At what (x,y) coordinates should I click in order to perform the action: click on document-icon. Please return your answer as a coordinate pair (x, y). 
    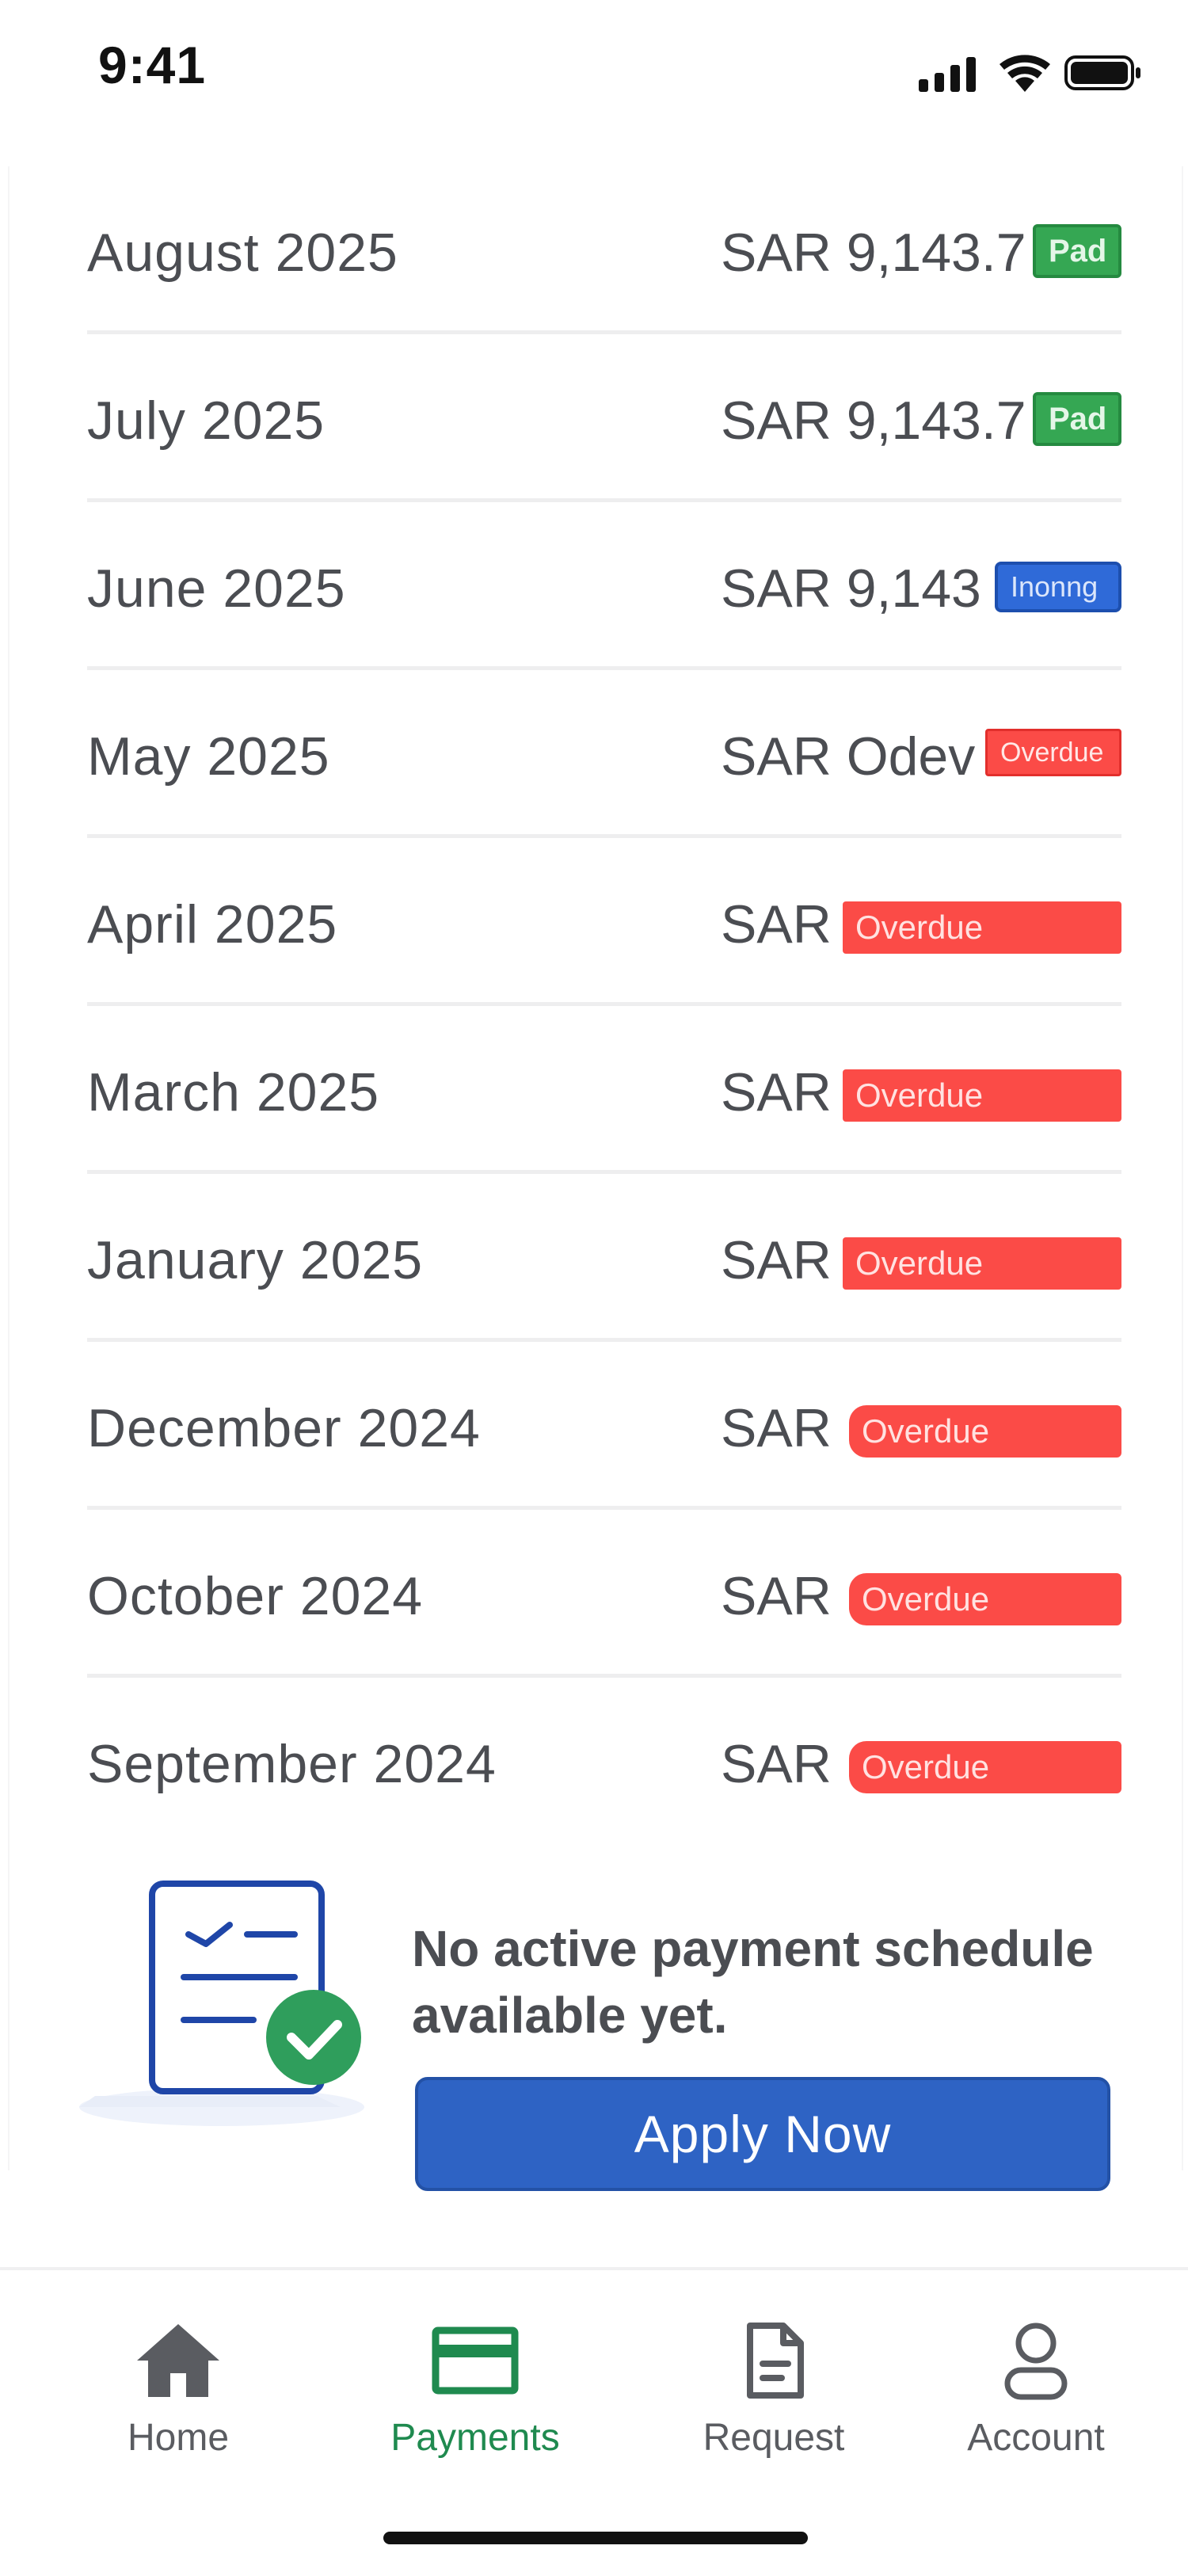
    Looking at the image, I should click on (775, 2361).